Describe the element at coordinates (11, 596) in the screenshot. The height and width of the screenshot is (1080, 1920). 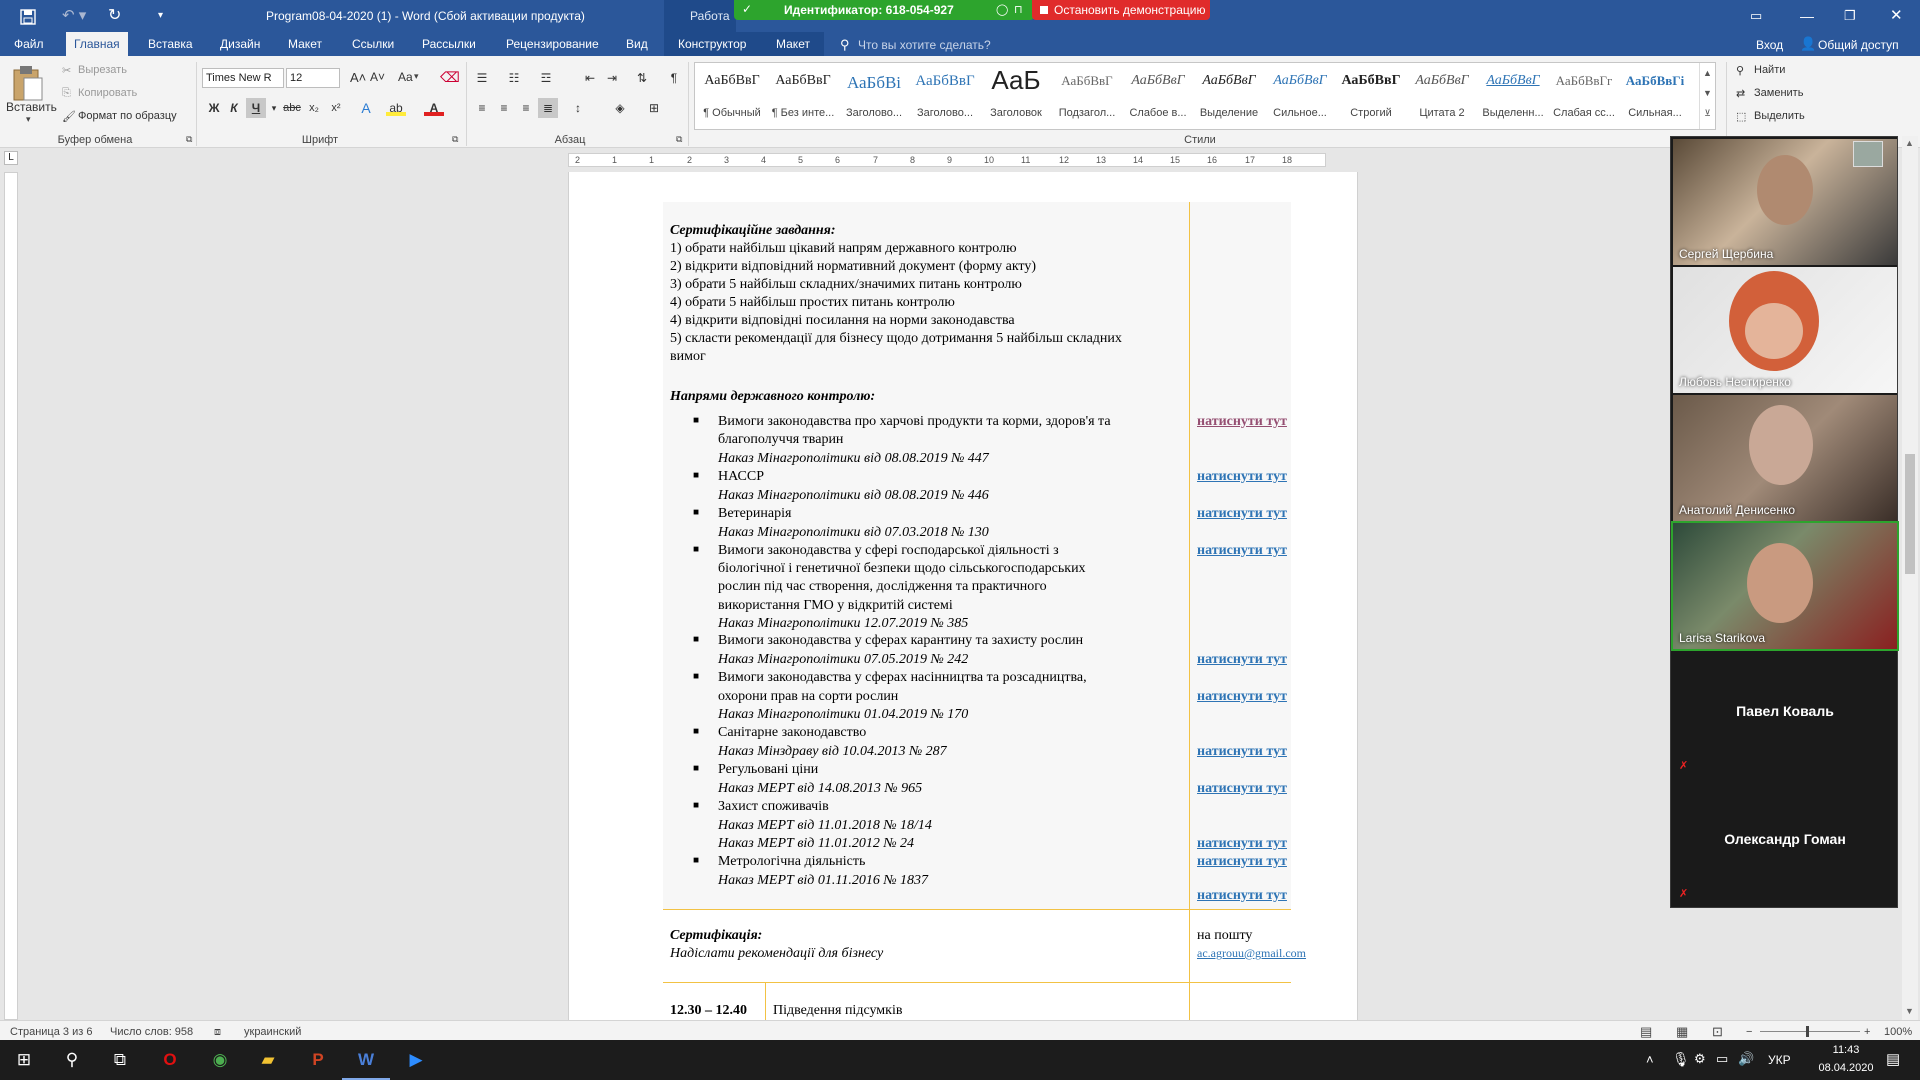
I see `vertical-ruler` at that location.